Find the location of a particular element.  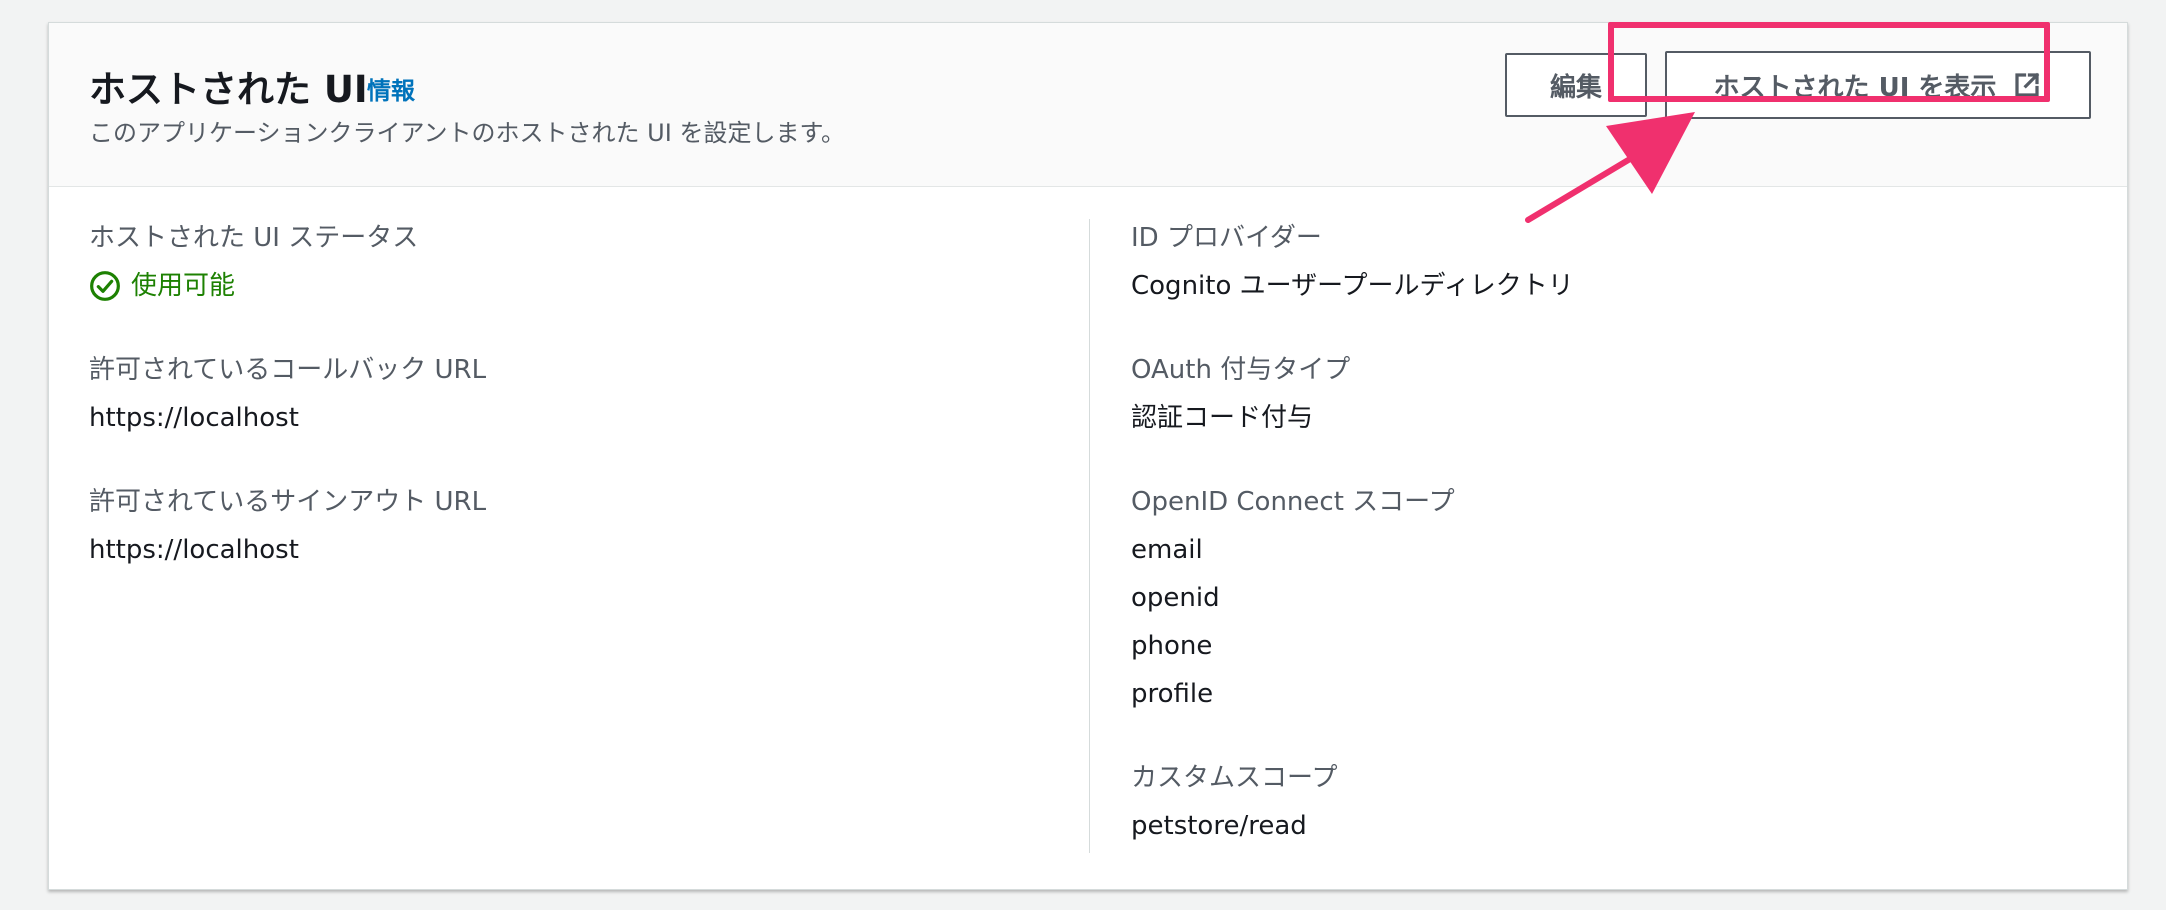

idp-value: Cognito ユーザープールディレクトリ is located at coordinates (1352, 286).